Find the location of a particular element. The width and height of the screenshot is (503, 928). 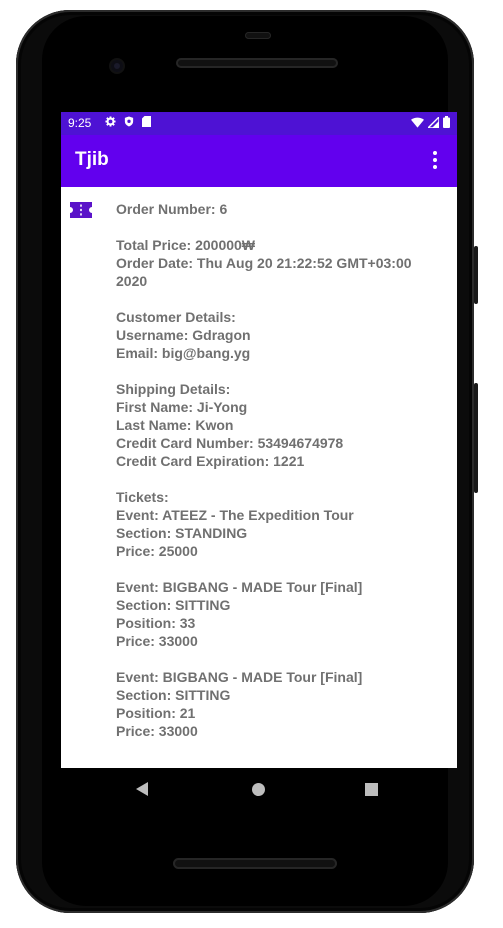

phone-power-button is located at coordinates (476, 438).